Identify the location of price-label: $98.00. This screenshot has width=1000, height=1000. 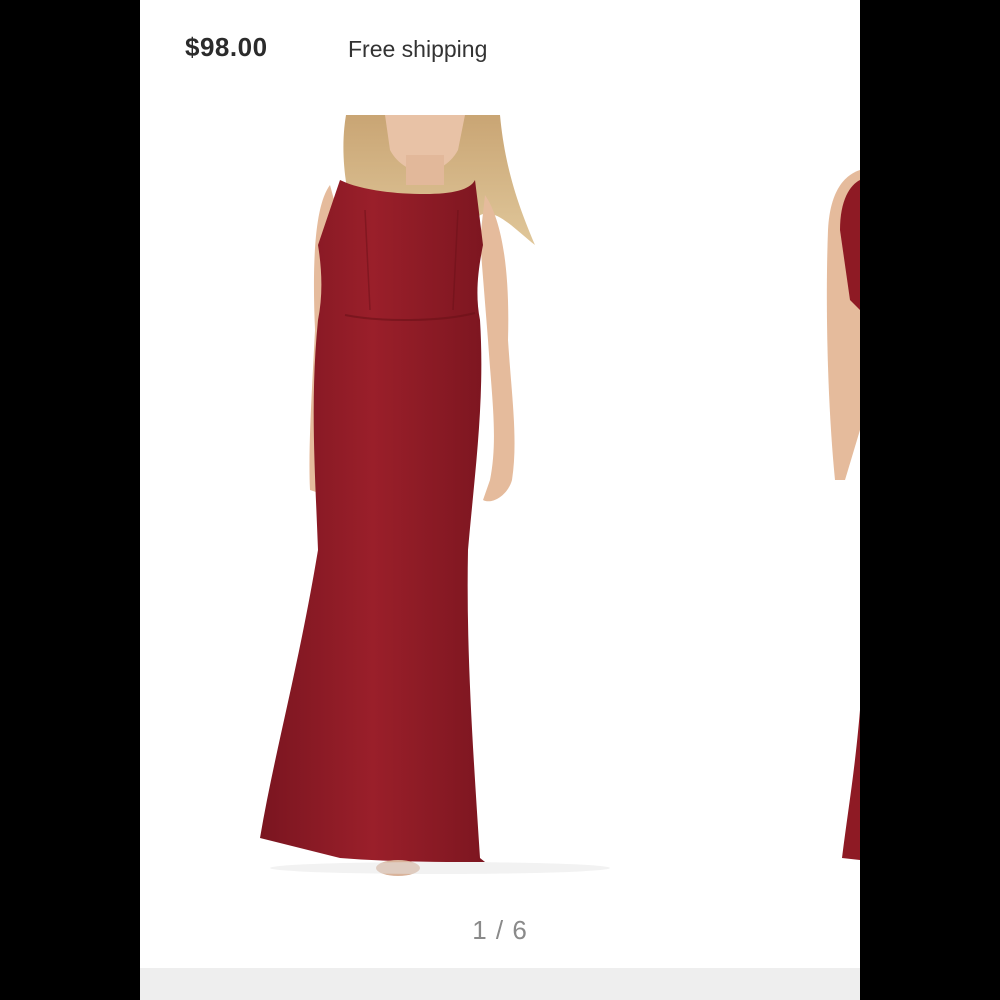
(226, 47).